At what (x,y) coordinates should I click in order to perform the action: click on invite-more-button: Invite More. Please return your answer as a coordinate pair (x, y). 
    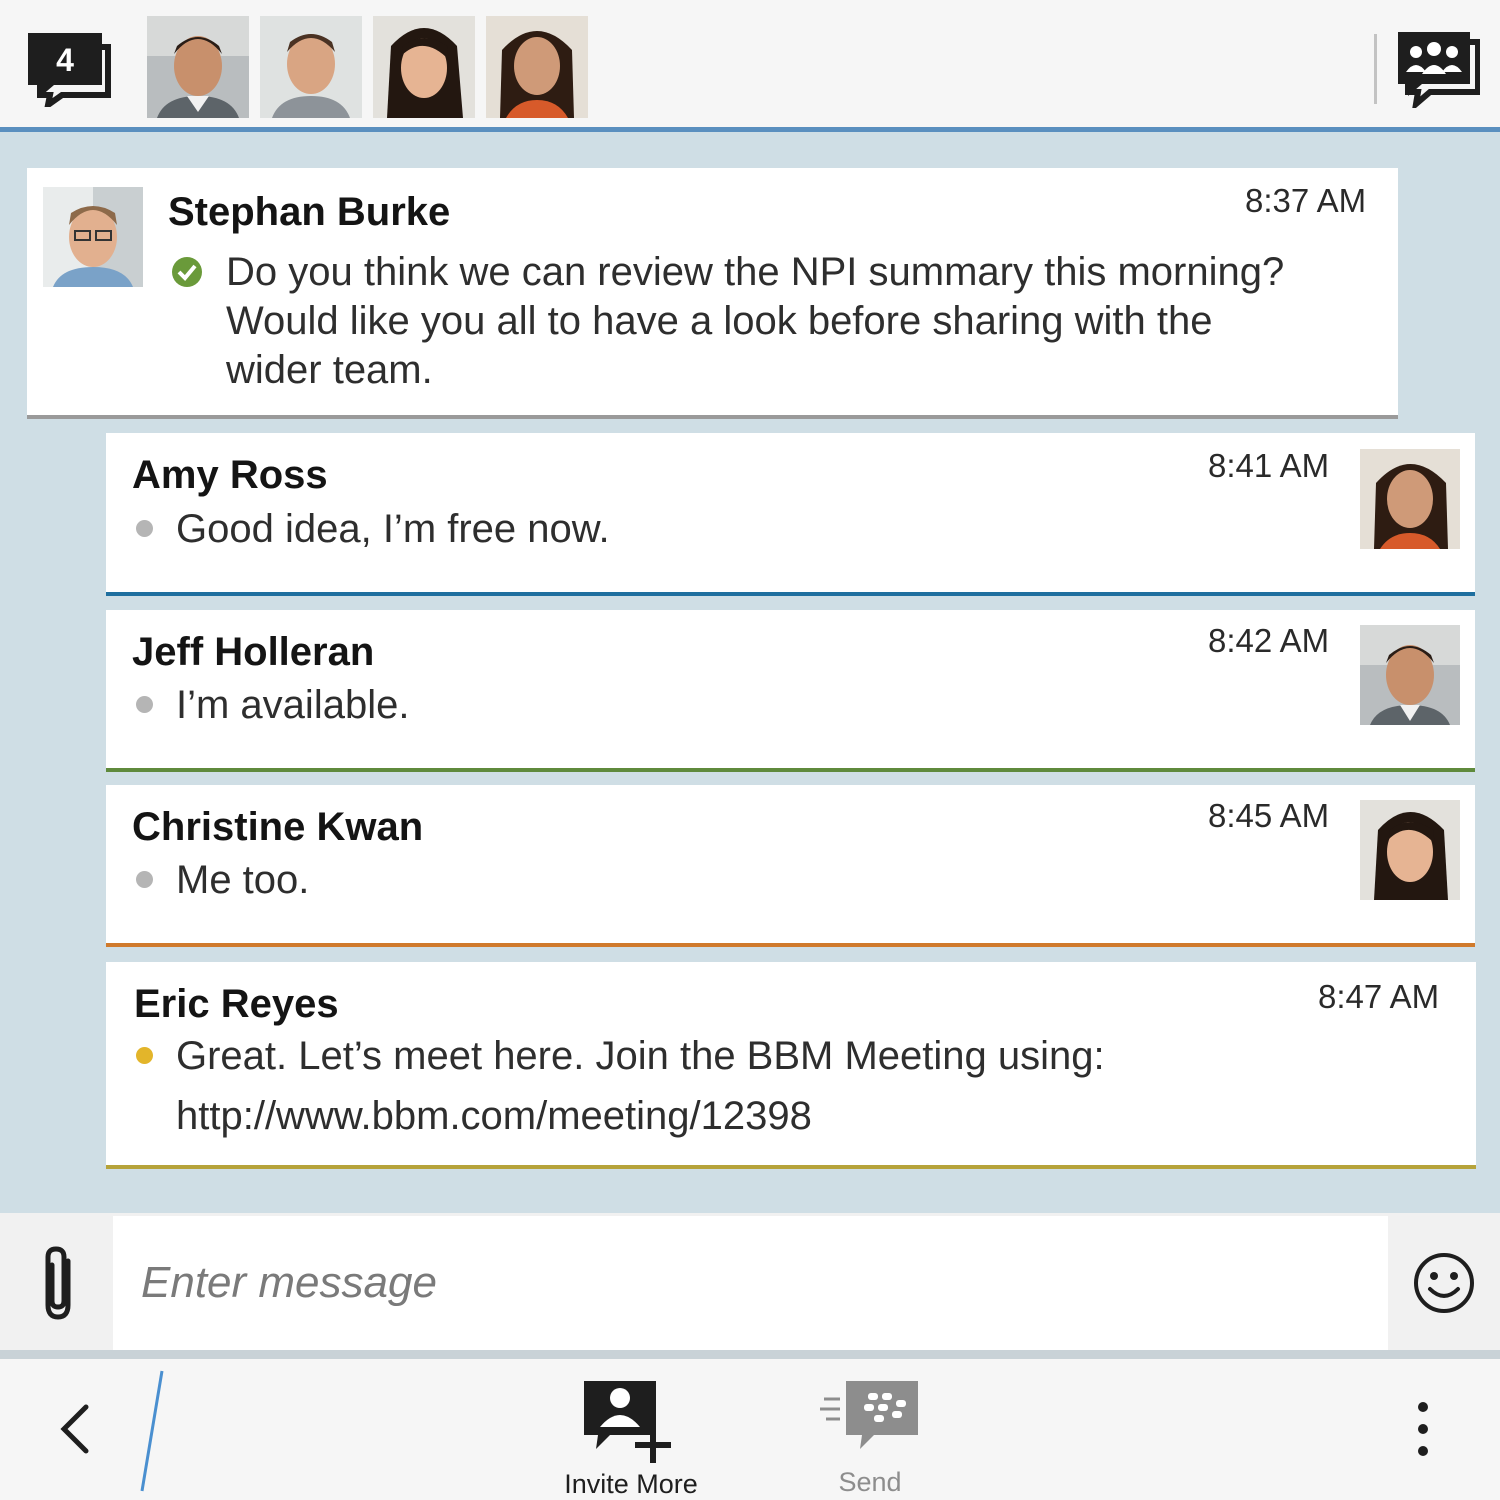
    Looking at the image, I should click on (631, 1440).